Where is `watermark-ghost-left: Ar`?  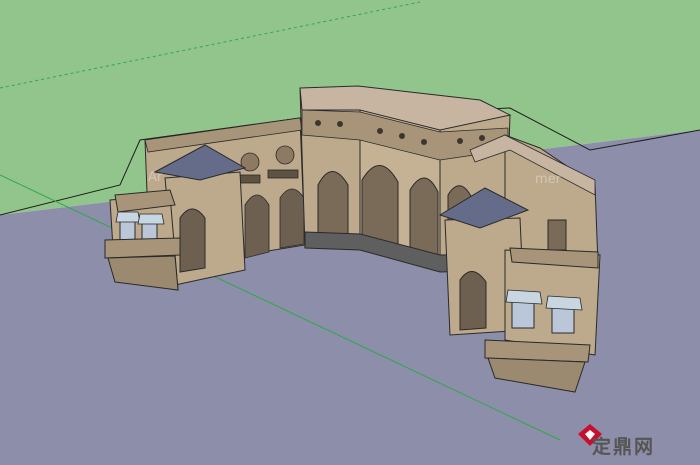
watermark-ghost-left: Ar is located at coordinates (155, 177).